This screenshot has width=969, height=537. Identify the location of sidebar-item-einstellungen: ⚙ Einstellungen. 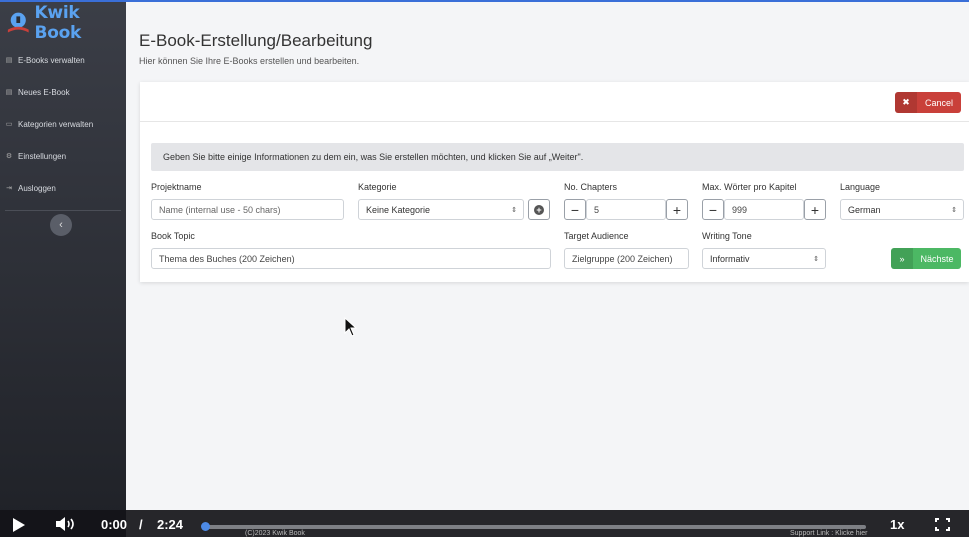
(63, 156).